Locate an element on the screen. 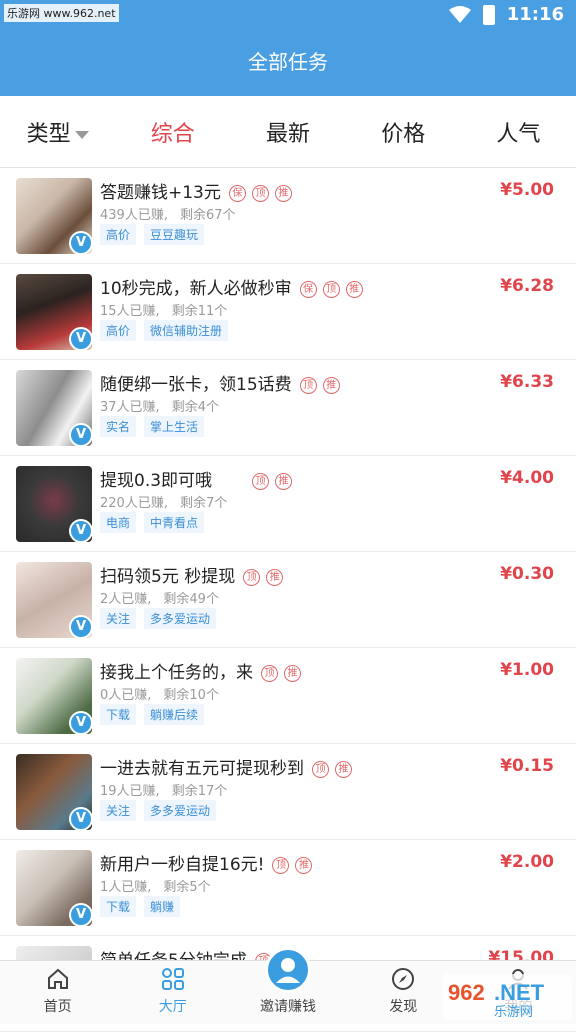 The width and height of the screenshot is (576, 1032). task-stats: 2人已赚,剩余49个 is located at coordinates (159, 597).